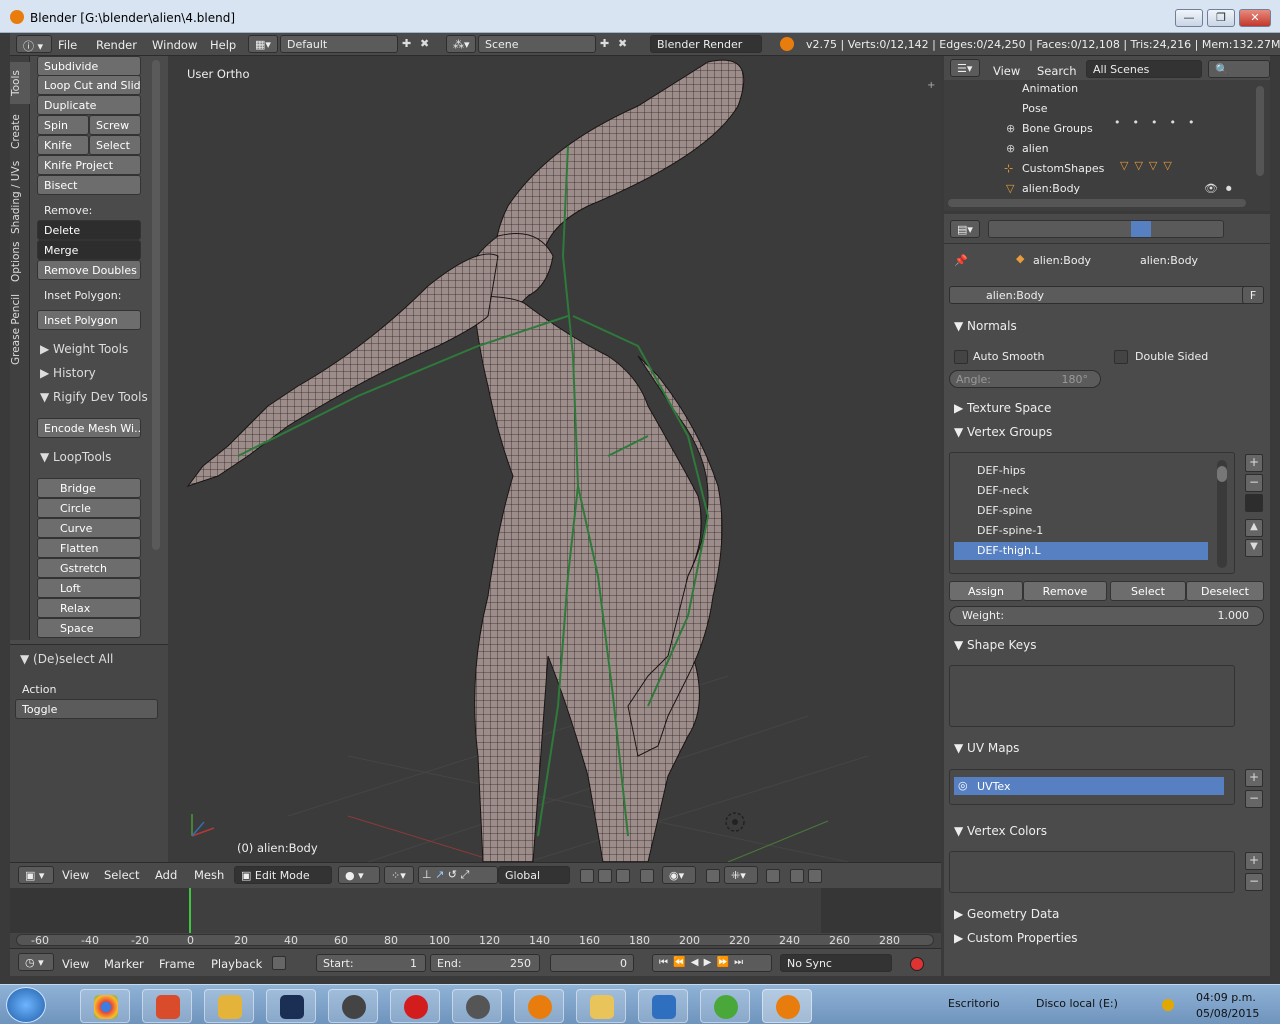 The height and width of the screenshot is (1024, 1280). What do you see at coordinates (86, 709) in the screenshot?
I see `action-select: Toggle` at bounding box center [86, 709].